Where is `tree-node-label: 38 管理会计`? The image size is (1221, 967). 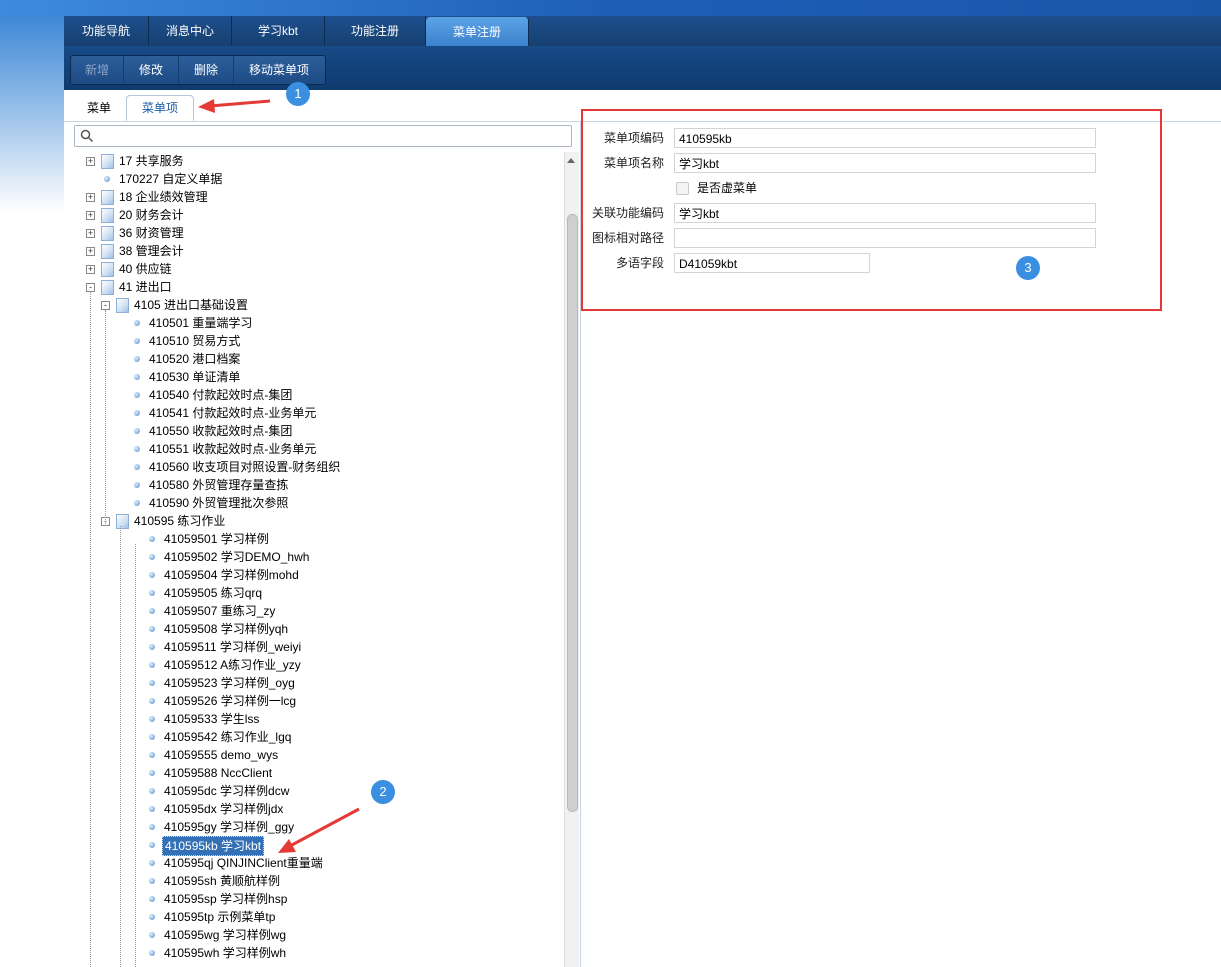
tree-node-label: 38 管理会计 is located at coordinates (151, 251).